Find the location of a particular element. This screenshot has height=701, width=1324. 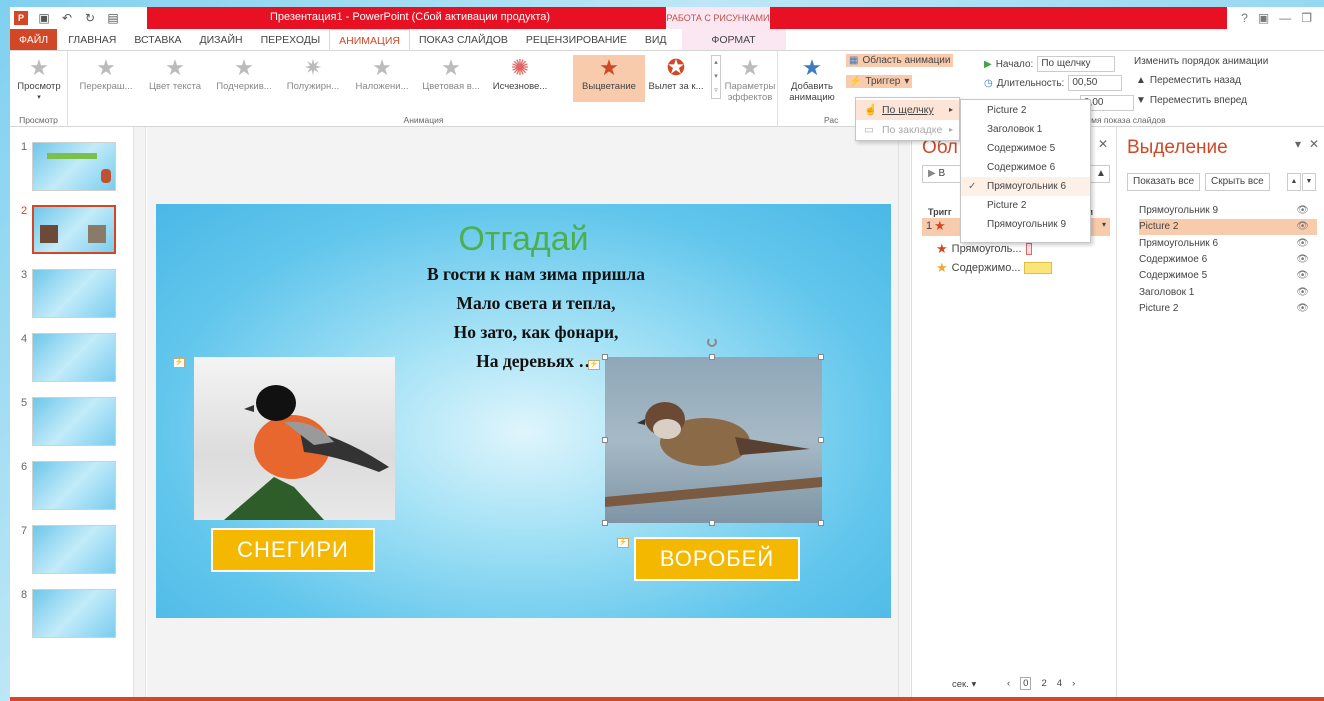

tab-file: ФАЙЛ is located at coordinates (34, 39).